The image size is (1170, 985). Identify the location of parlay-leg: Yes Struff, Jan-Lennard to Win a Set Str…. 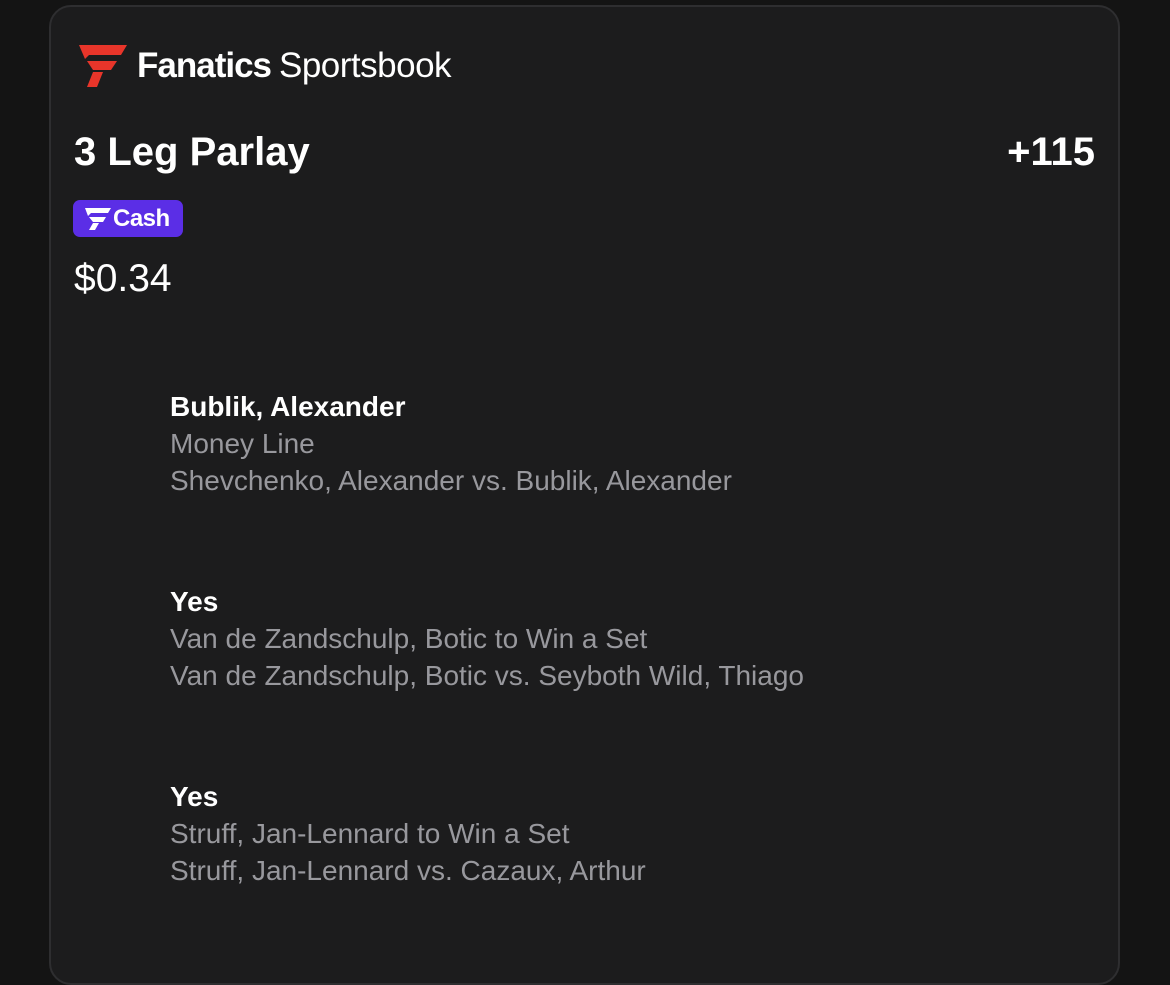
(408, 833).